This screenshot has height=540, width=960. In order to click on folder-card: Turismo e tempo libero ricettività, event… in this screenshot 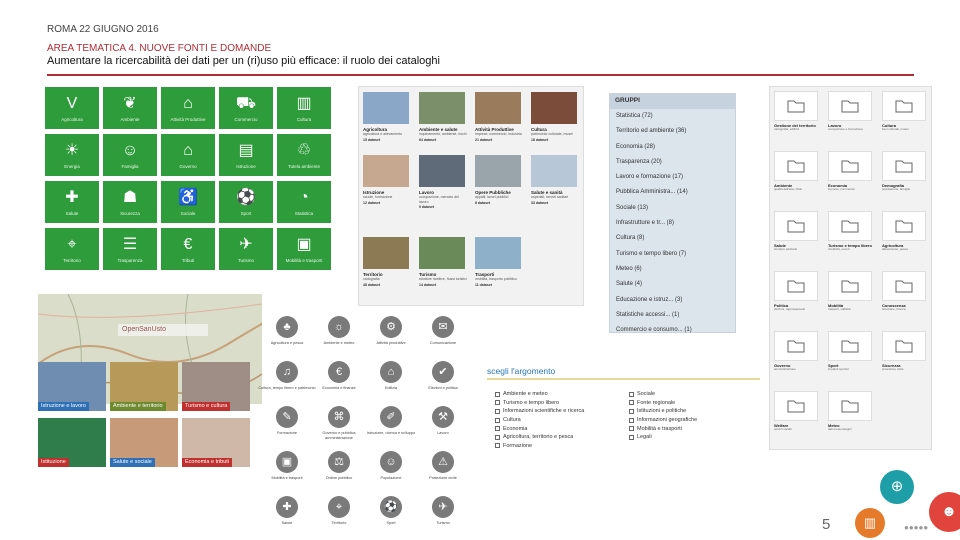, I will do `click(854, 238)`.